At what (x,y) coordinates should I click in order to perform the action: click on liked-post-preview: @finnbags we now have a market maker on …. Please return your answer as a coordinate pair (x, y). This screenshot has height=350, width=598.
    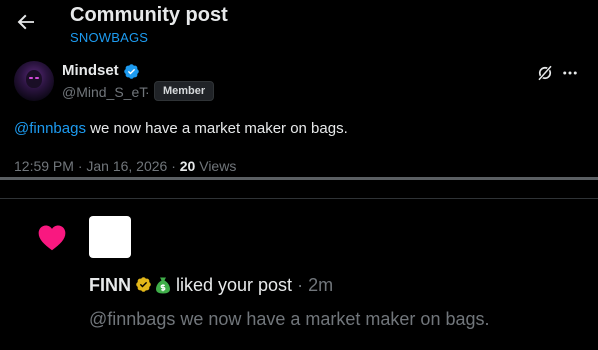
    Looking at the image, I should click on (289, 319).